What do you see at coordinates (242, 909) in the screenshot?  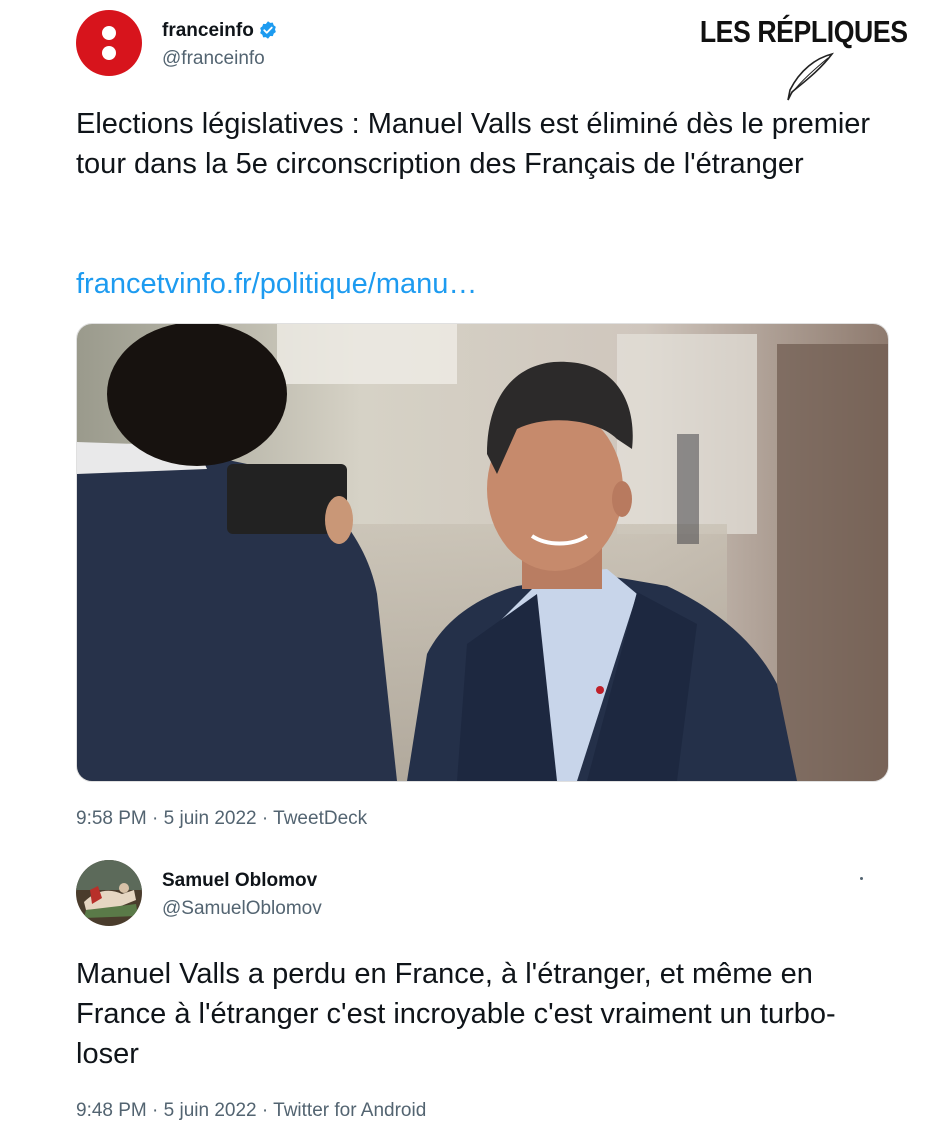 I see `author-handle: @SamuelOblomov` at bounding box center [242, 909].